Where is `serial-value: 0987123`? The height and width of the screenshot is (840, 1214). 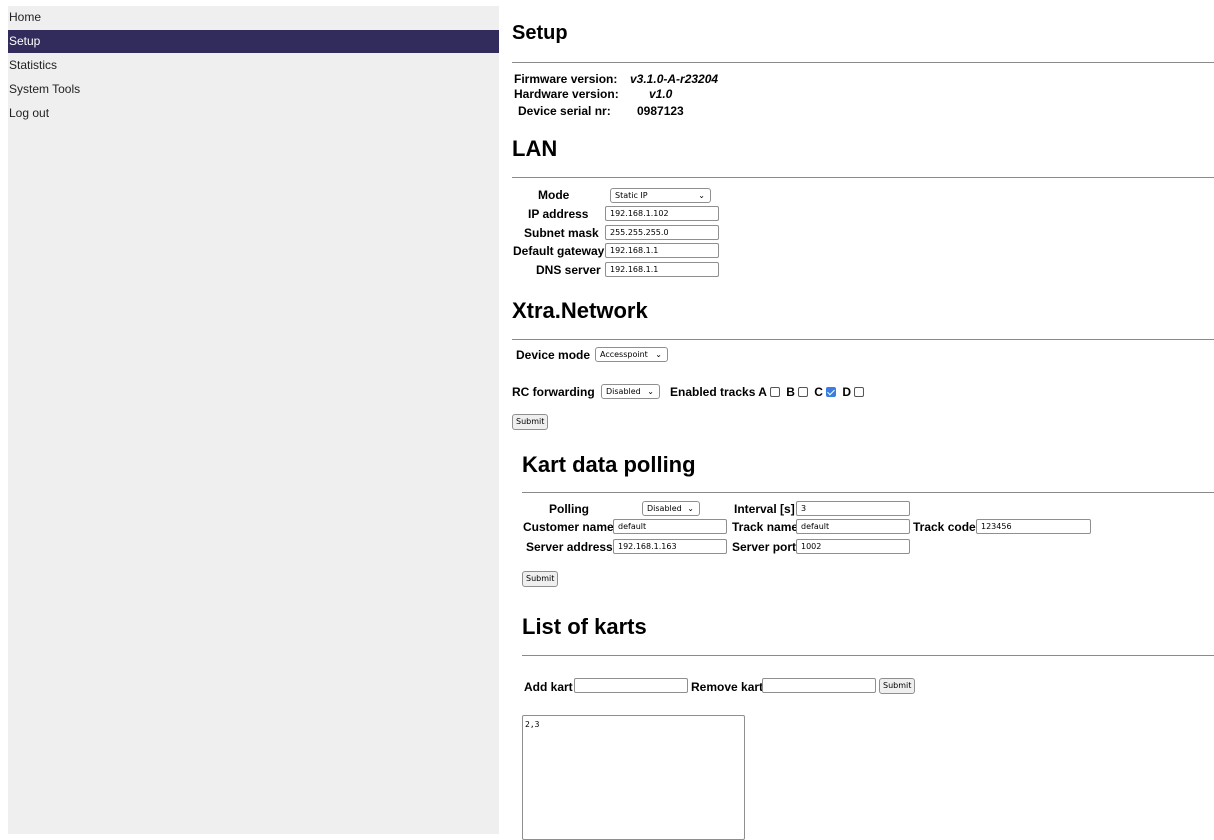
serial-value: 0987123 is located at coordinates (660, 111).